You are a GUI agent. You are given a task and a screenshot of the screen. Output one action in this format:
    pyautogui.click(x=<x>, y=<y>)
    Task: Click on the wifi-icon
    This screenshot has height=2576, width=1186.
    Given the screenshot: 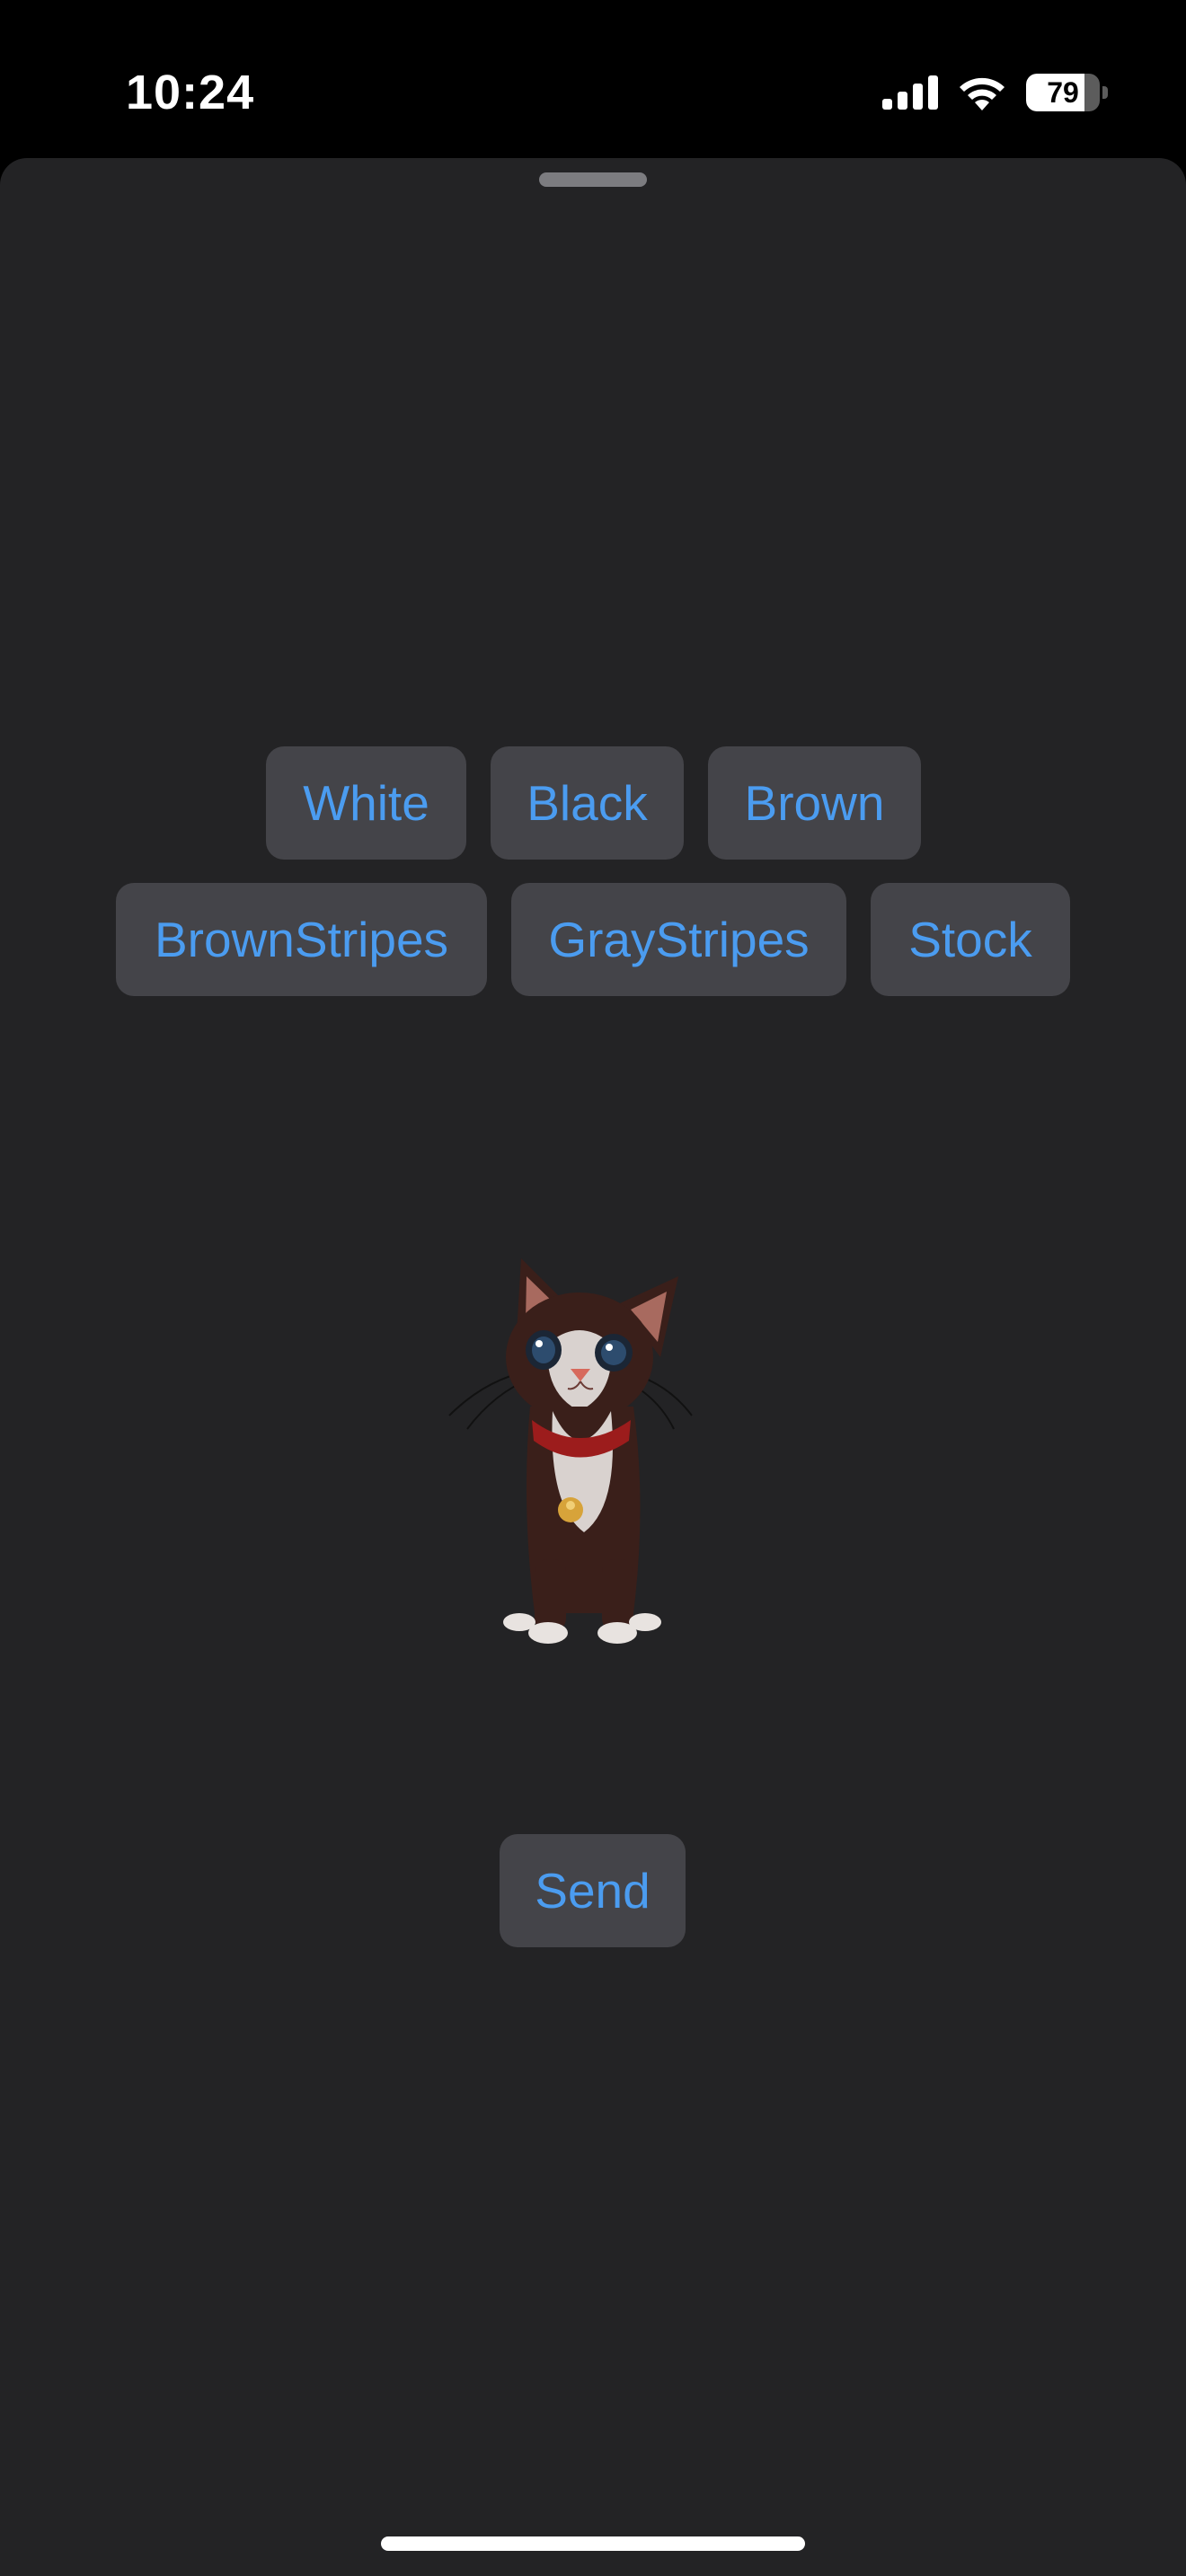 What is the action you would take?
    pyautogui.click(x=982, y=93)
    